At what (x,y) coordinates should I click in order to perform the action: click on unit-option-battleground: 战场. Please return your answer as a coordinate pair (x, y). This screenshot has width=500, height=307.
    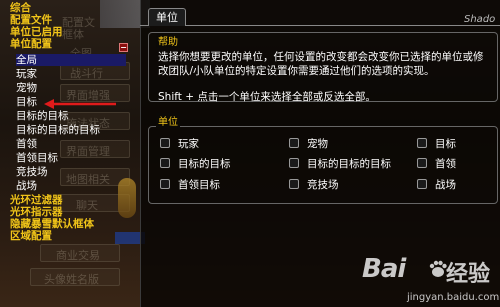
    Looking at the image, I should click on (436, 184).